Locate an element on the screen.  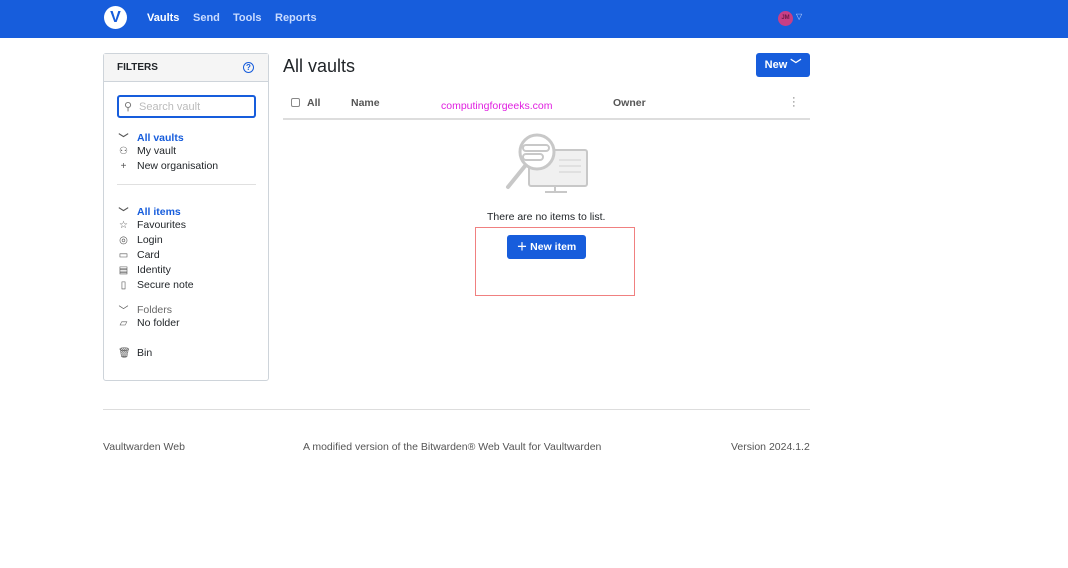
label: New organisation is located at coordinates (178, 166).